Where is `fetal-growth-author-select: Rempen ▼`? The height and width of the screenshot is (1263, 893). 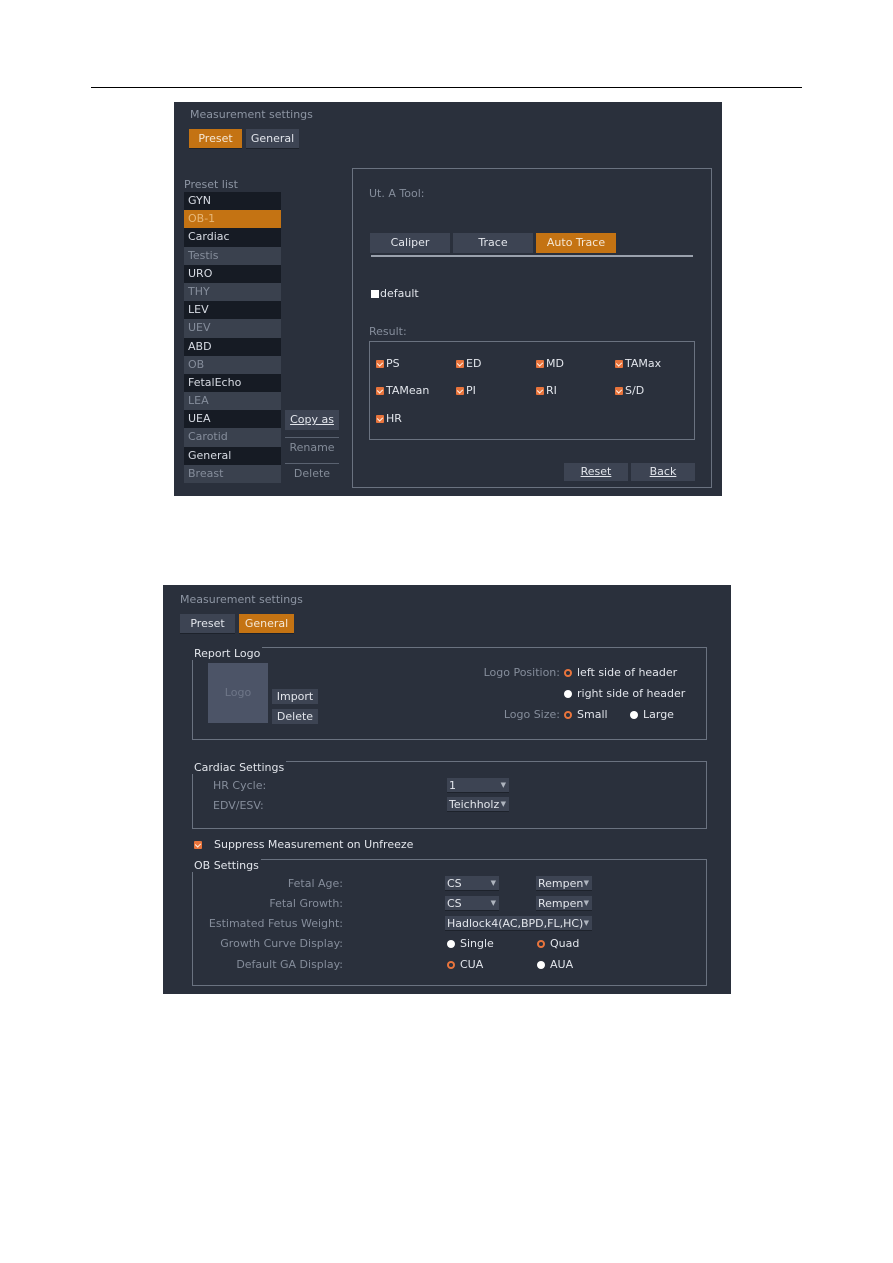 fetal-growth-author-select: Rempen ▼ is located at coordinates (564, 903).